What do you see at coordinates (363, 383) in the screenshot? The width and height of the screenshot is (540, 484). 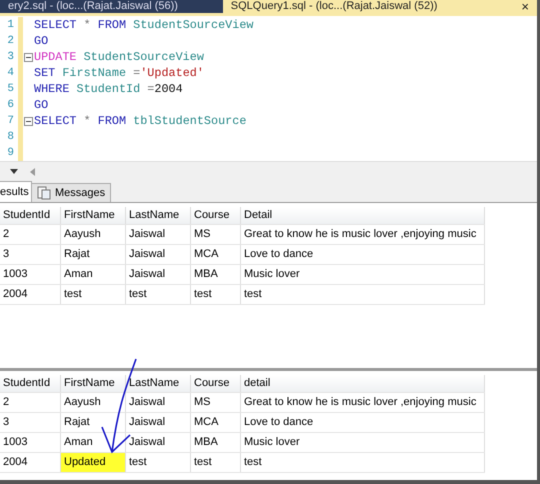 I see `column-header: detail` at bounding box center [363, 383].